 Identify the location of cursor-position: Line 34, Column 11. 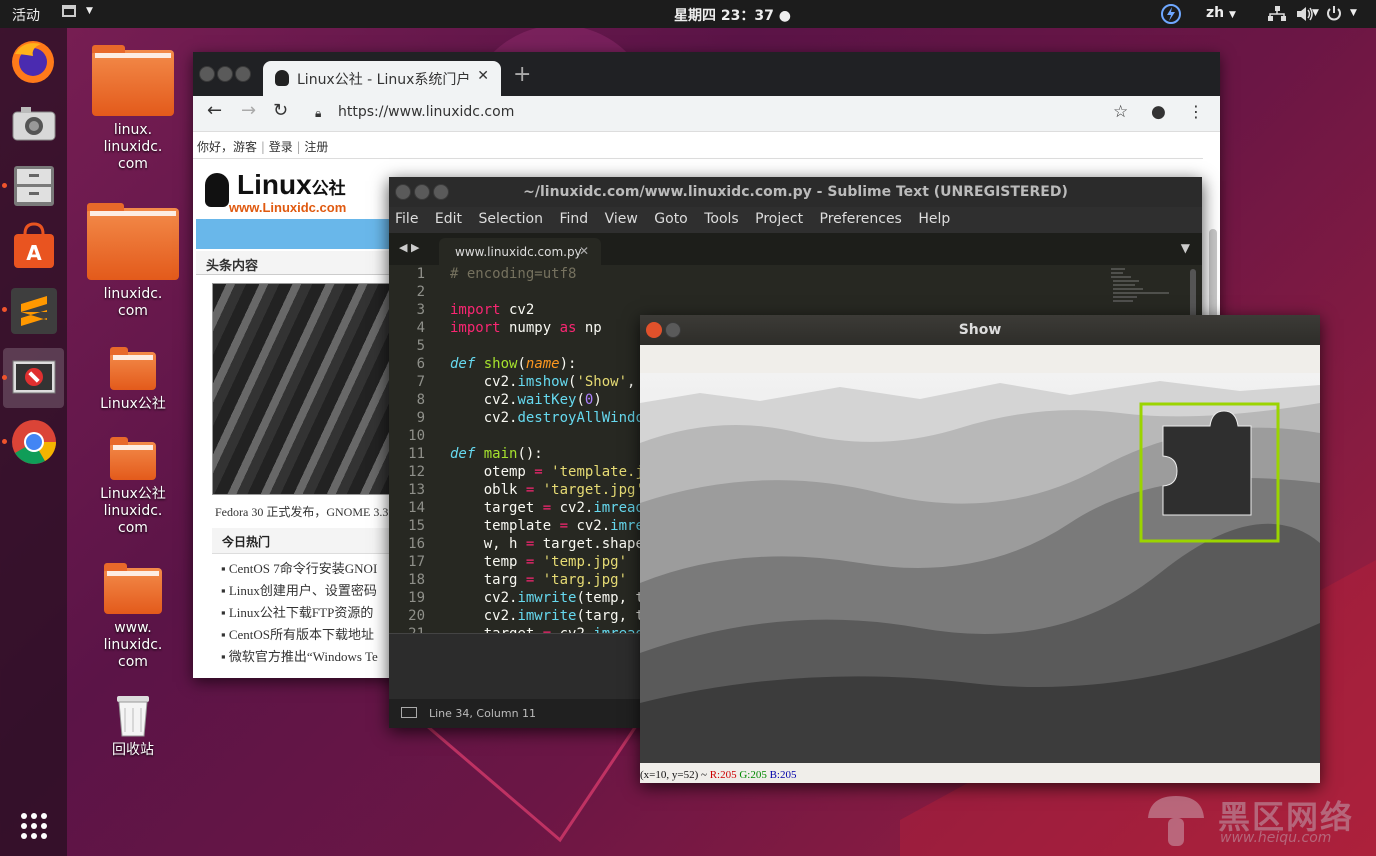
(483, 713).